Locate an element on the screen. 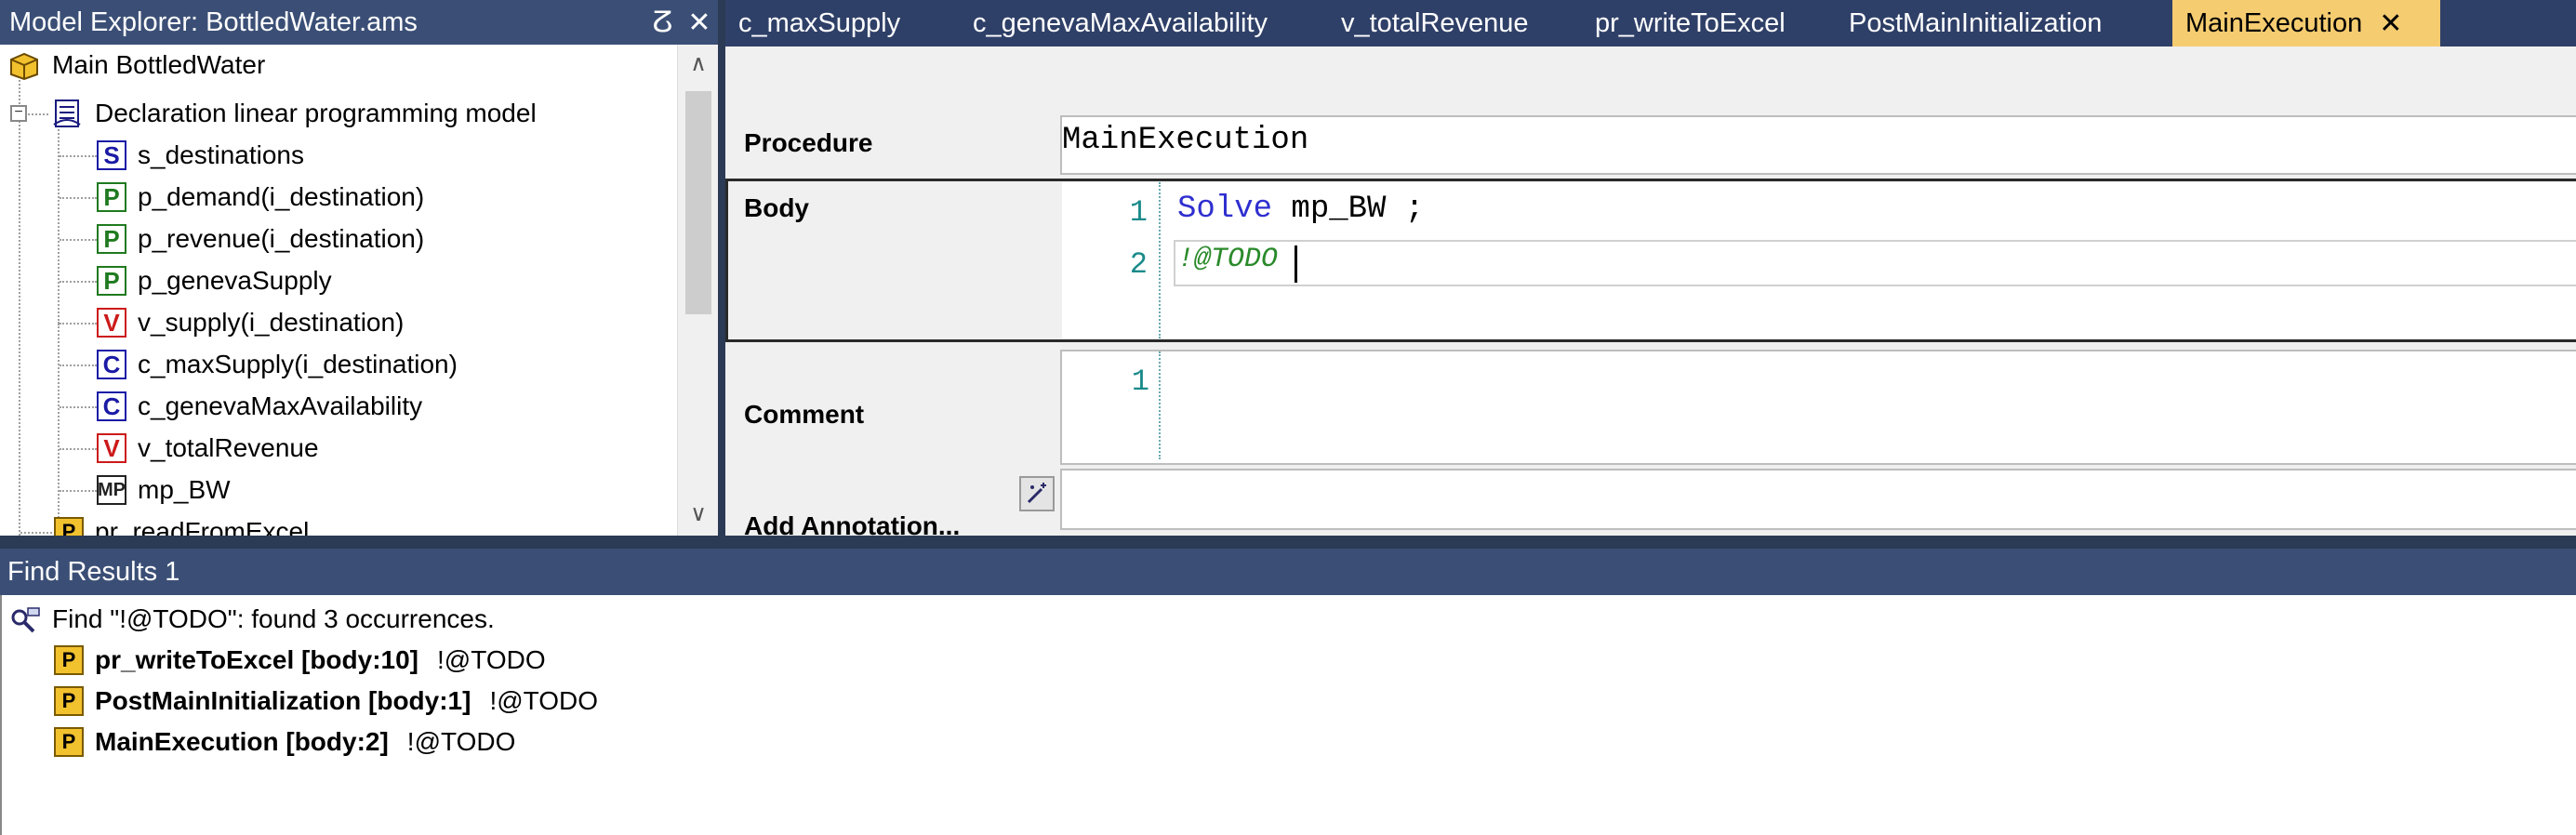  tab-pr-writetoexcel: pr_writeToExcel is located at coordinates (1690, 23).